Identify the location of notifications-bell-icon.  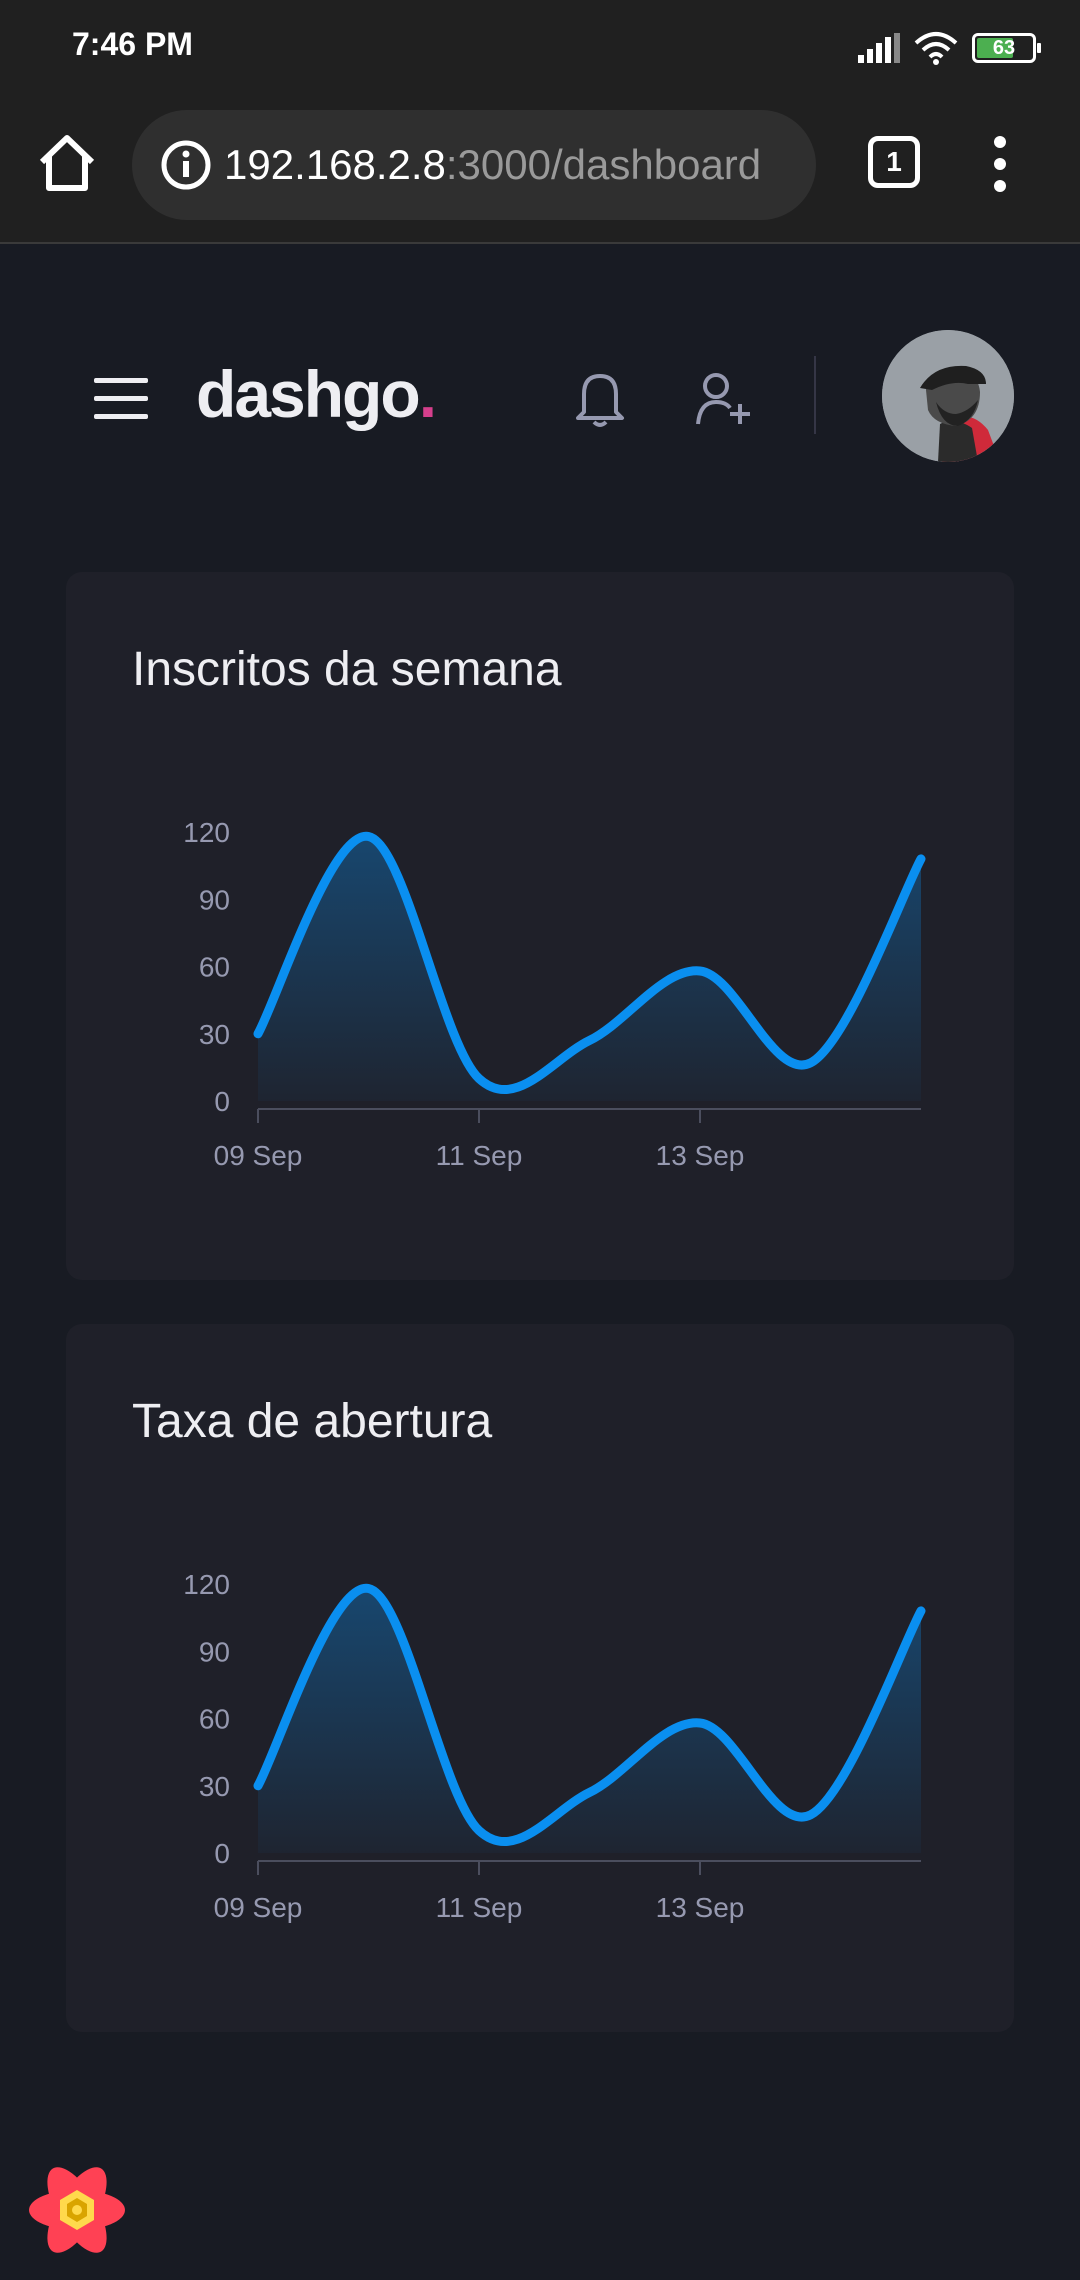
(600, 398).